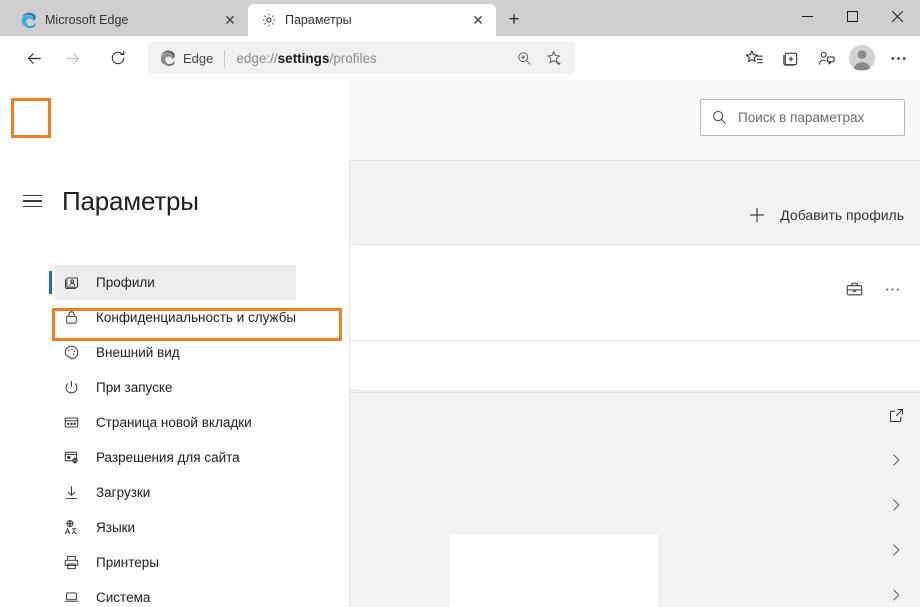 Image resolution: width=920 pixels, height=607 pixels. What do you see at coordinates (71, 528) in the screenshot?
I see `languages-icon` at bounding box center [71, 528].